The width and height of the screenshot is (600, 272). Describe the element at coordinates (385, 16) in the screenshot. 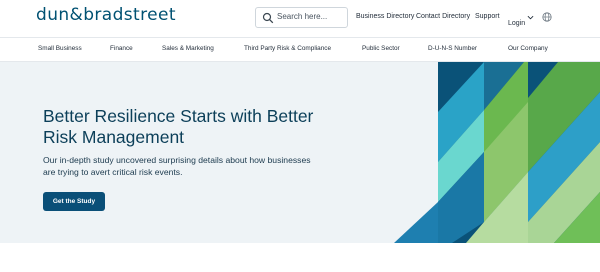

I see `topnav-business-directory: Business Directory` at that location.